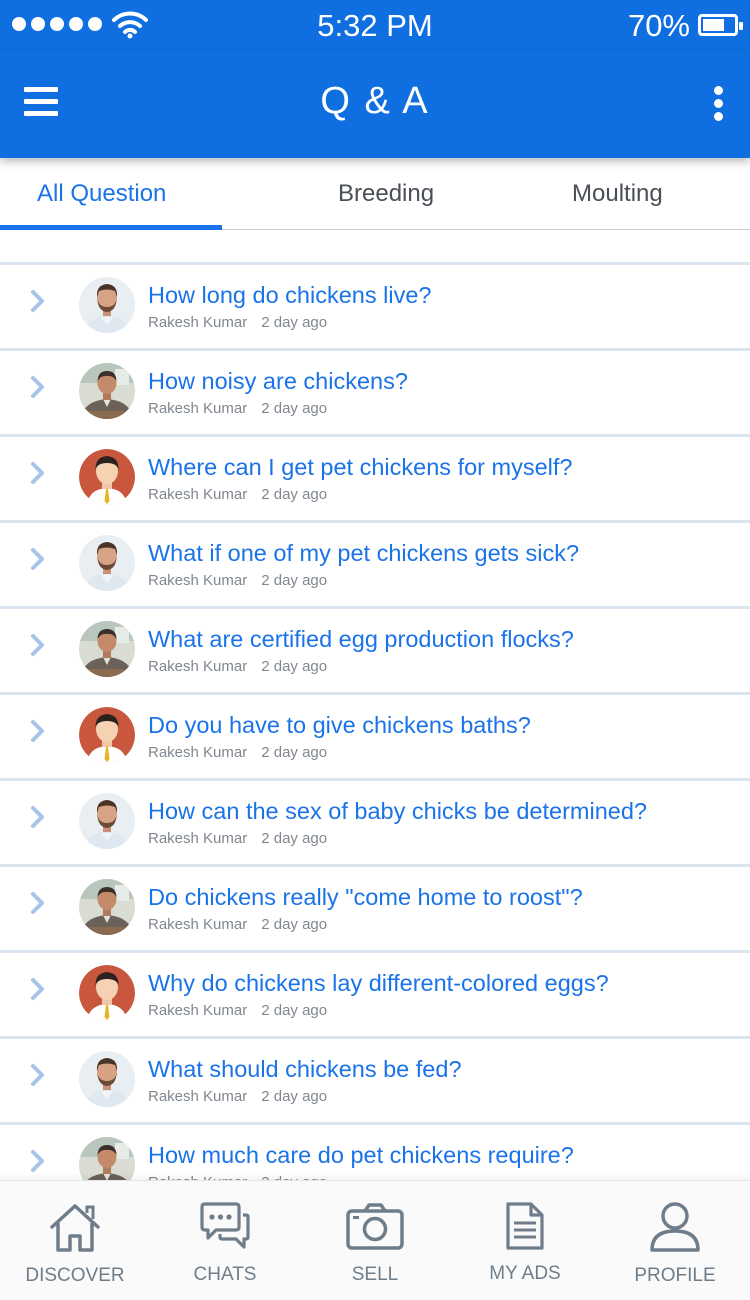 The height and width of the screenshot is (1300, 750). Describe the element at coordinates (675, 1227) in the screenshot. I see `user-icon` at that location.